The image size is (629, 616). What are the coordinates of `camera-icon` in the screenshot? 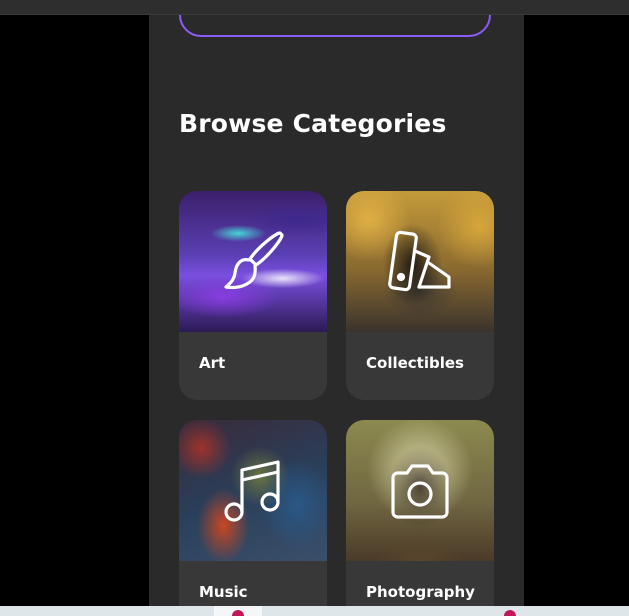 It's located at (420, 491).